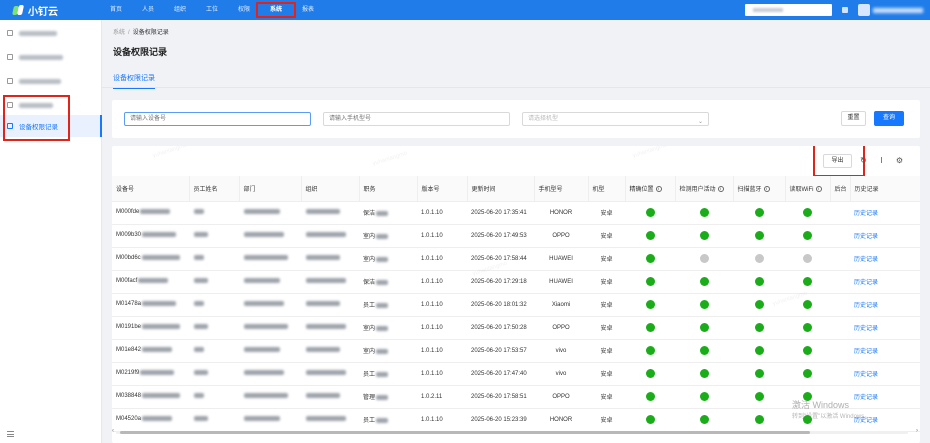 This screenshot has width=930, height=443. Describe the element at coordinates (606, 237) in the screenshot. I see `device-type: 安卓` at that location.